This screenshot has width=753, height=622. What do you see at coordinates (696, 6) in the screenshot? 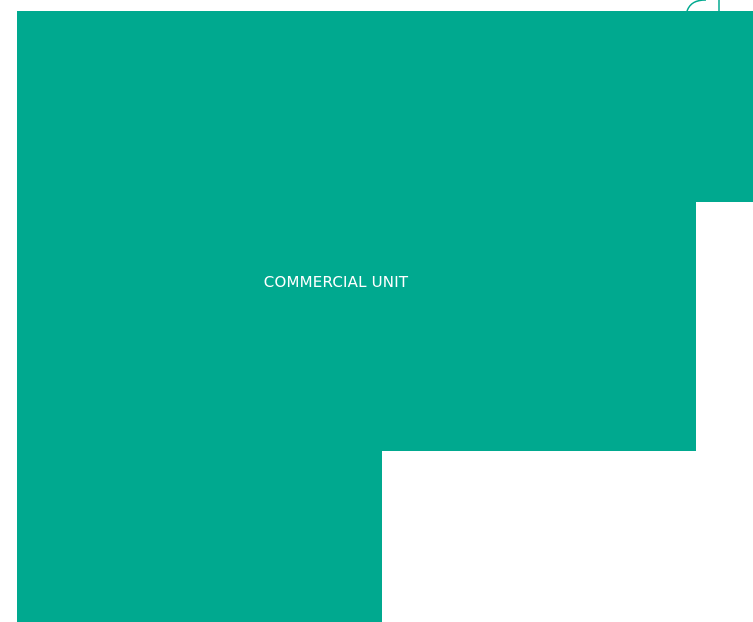
I see `adjacent-outline-curve` at bounding box center [696, 6].